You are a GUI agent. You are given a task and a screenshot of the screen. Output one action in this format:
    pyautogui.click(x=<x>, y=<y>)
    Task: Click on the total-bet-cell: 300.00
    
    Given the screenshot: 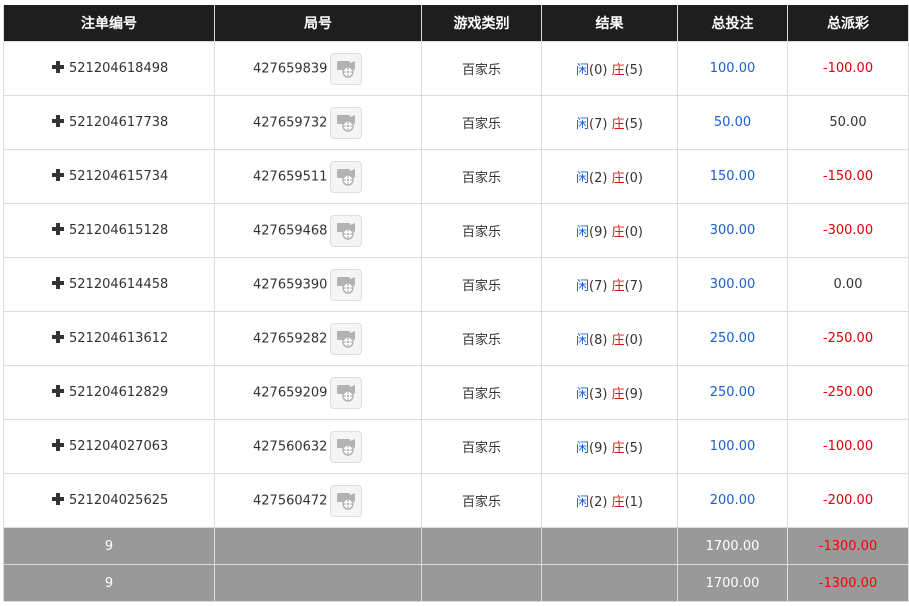 What is the action you would take?
    pyautogui.click(x=732, y=230)
    